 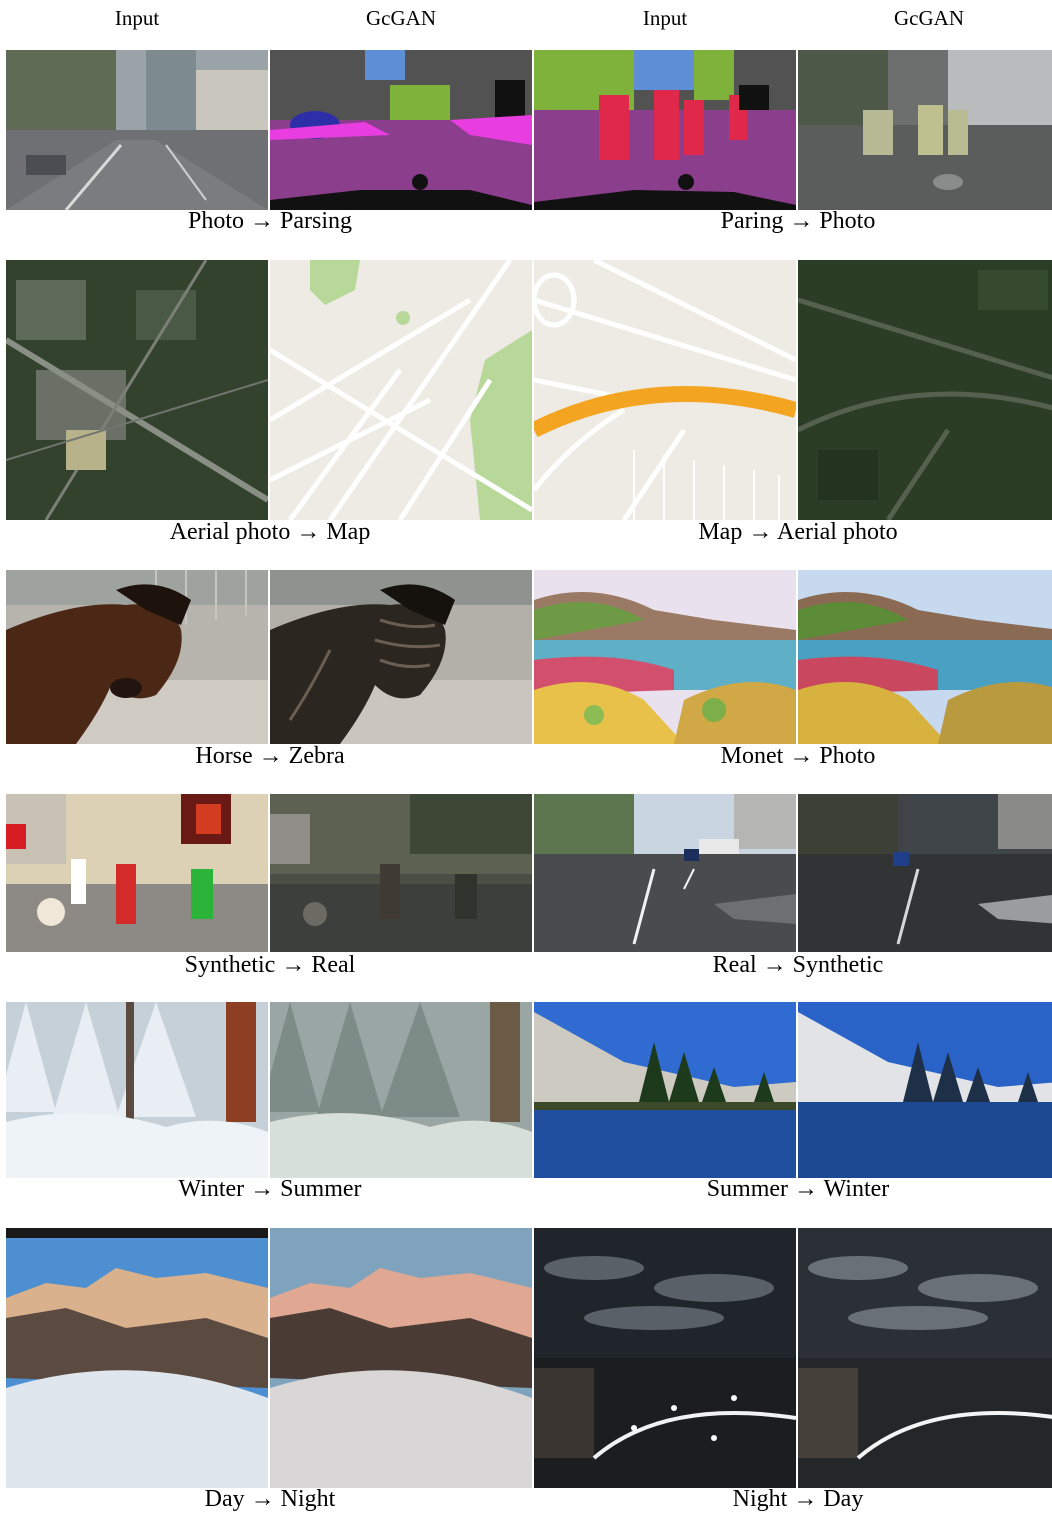 What do you see at coordinates (269, 221) in the screenshot?
I see `caption-photo-to-parsing: Photo → Parsing` at bounding box center [269, 221].